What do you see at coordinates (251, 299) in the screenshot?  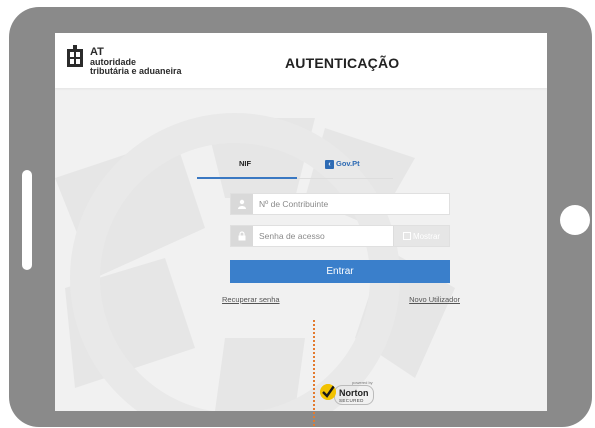 I see `recover-password-link: Recuperar senha` at bounding box center [251, 299].